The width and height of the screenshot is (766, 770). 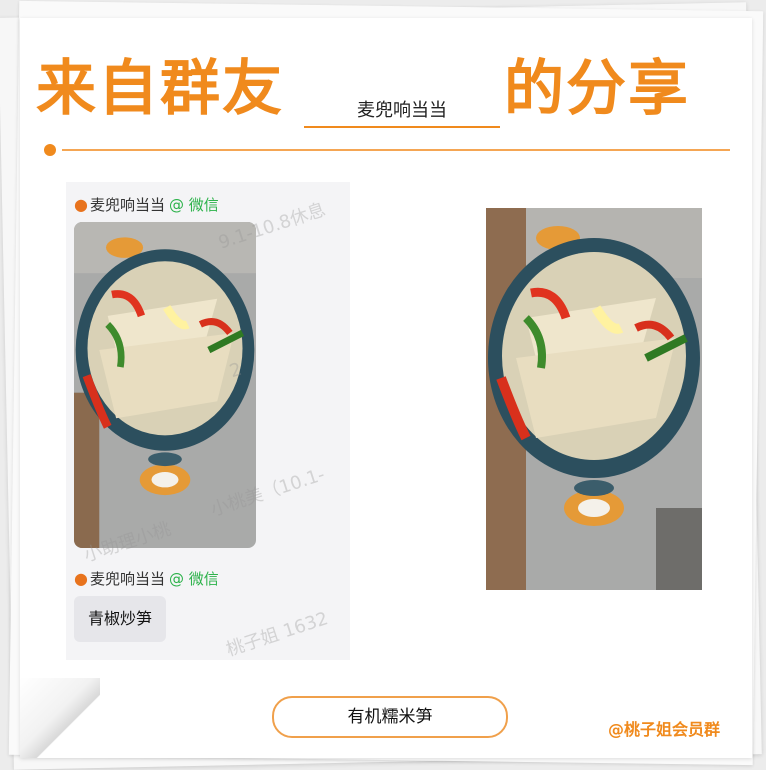 I want to click on title-share: 的分享, so click(x=597, y=89).